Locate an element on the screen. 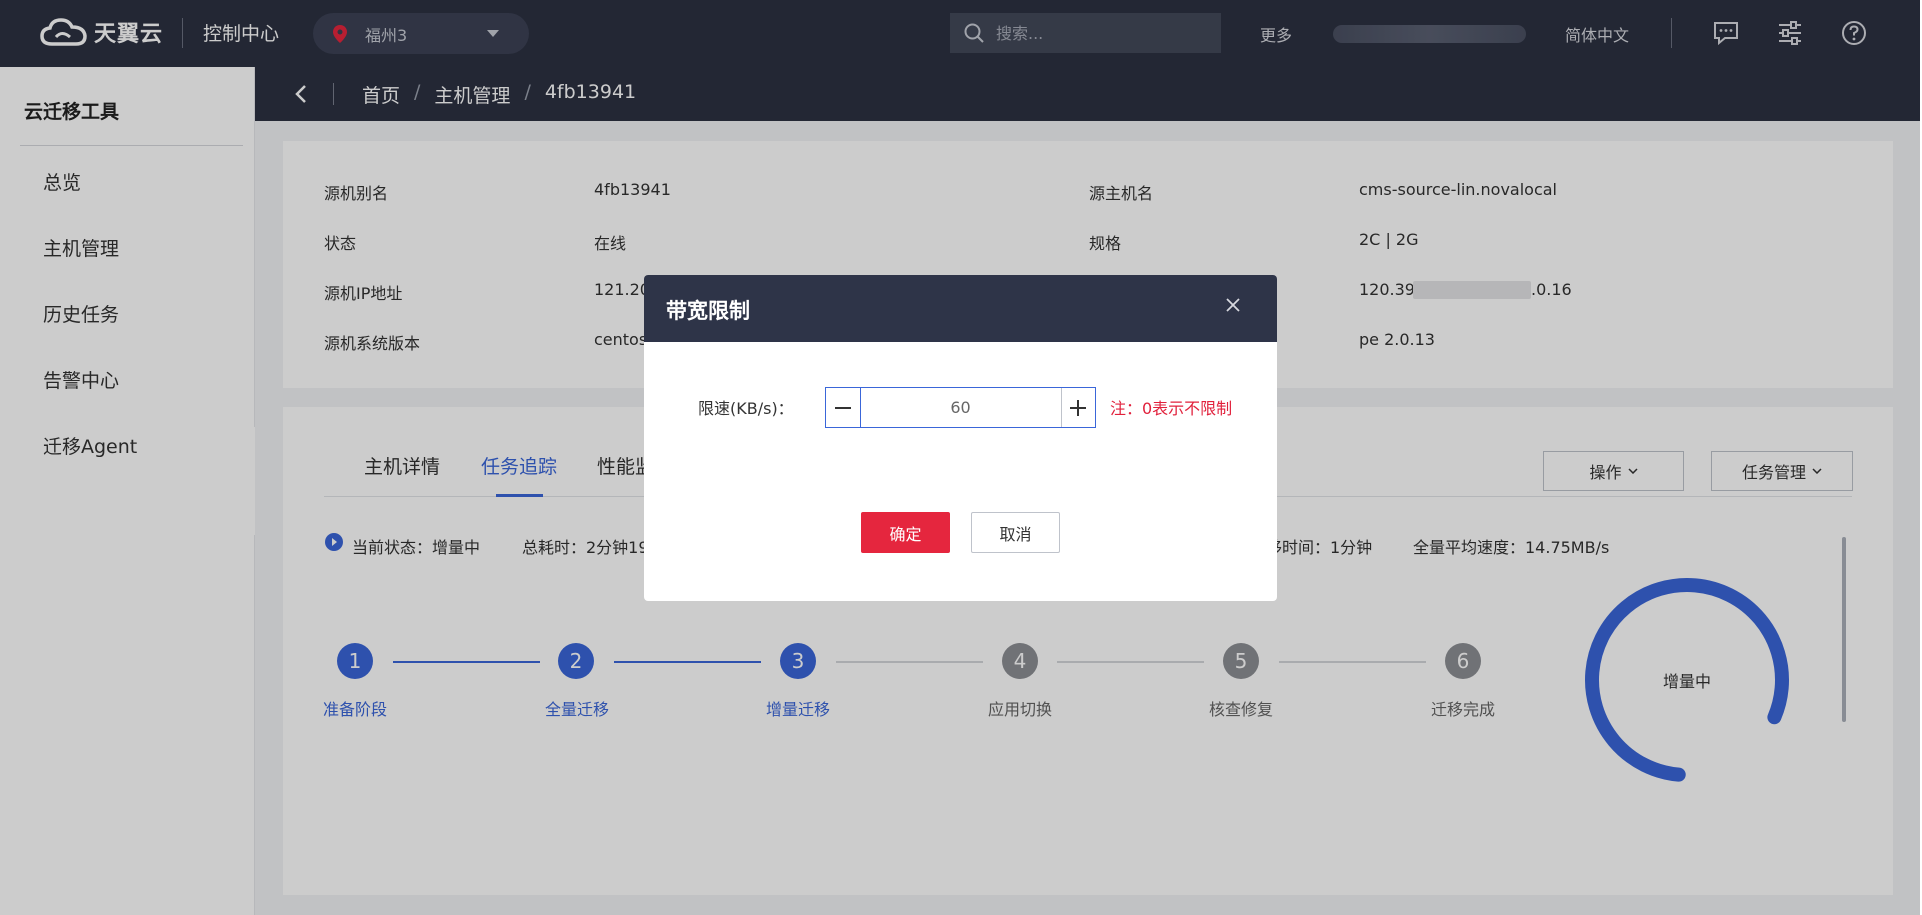 This screenshot has width=1922, height=915. speed-limit-stepper is located at coordinates (960, 407).